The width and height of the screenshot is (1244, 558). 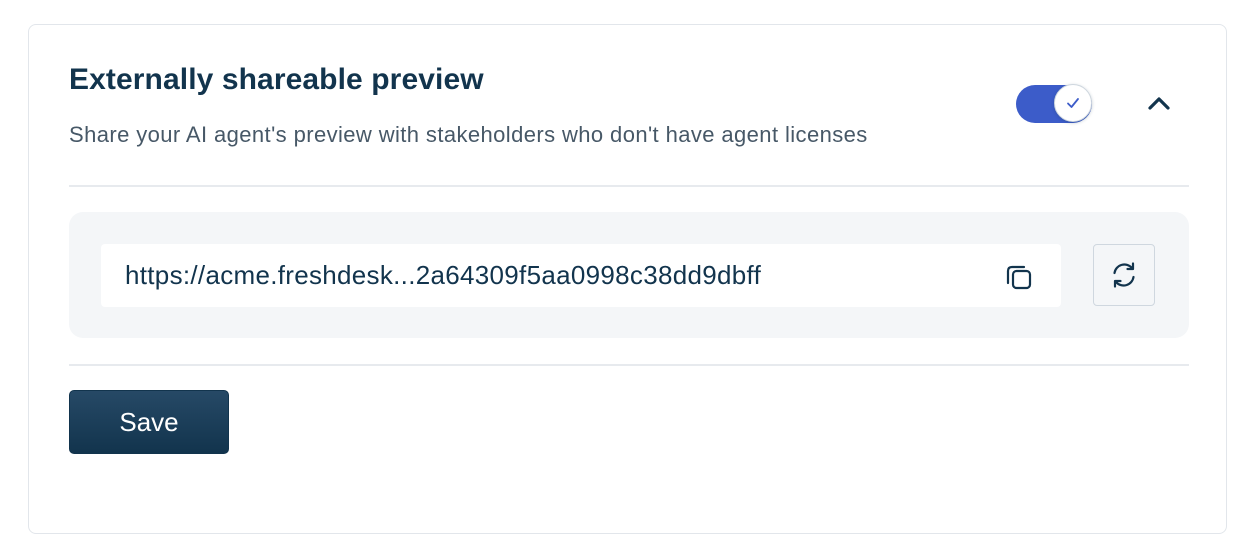 I want to click on copy-url-button, so click(x=1019, y=277).